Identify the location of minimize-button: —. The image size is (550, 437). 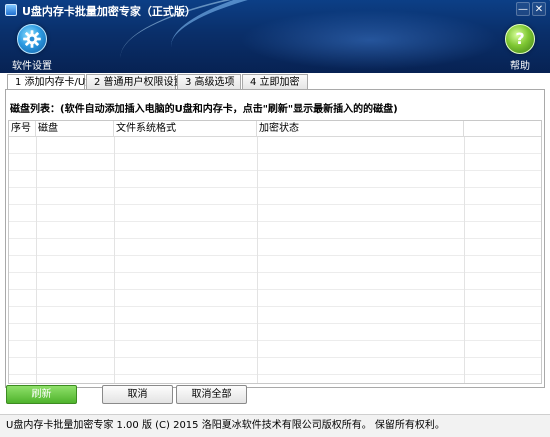
(523, 9).